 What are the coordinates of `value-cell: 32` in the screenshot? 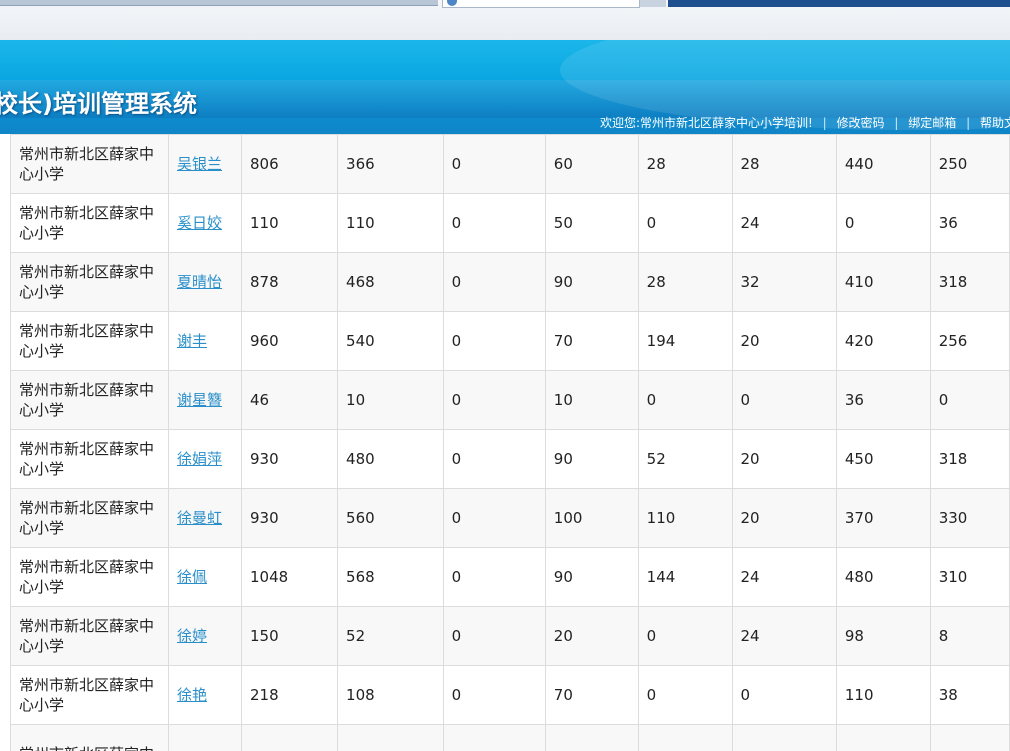 It's located at (784, 282).